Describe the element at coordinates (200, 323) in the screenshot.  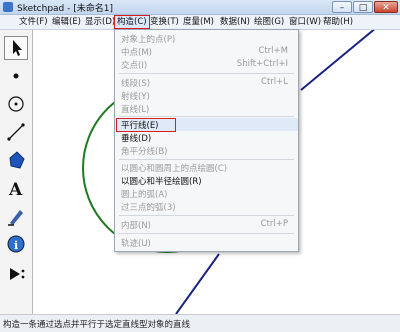
I see `status-bar: 构造一条通过选点并平行于选定直线型对象的直线` at that location.